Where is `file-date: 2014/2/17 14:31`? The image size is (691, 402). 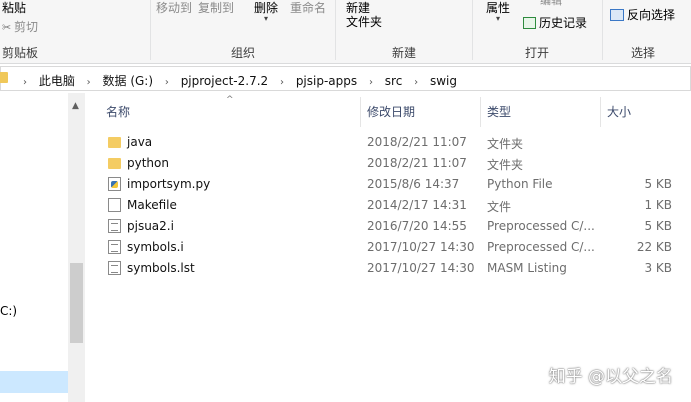
file-date: 2014/2/17 14:31 is located at coordinates (417, 205).